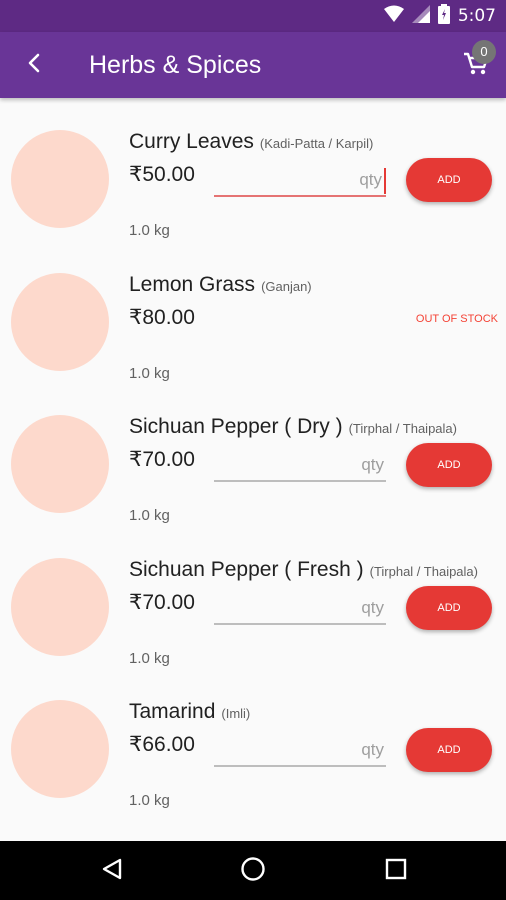 This screenshot has width=506, height=900. I want to click on back-arrow-icon, so click(34, 65).